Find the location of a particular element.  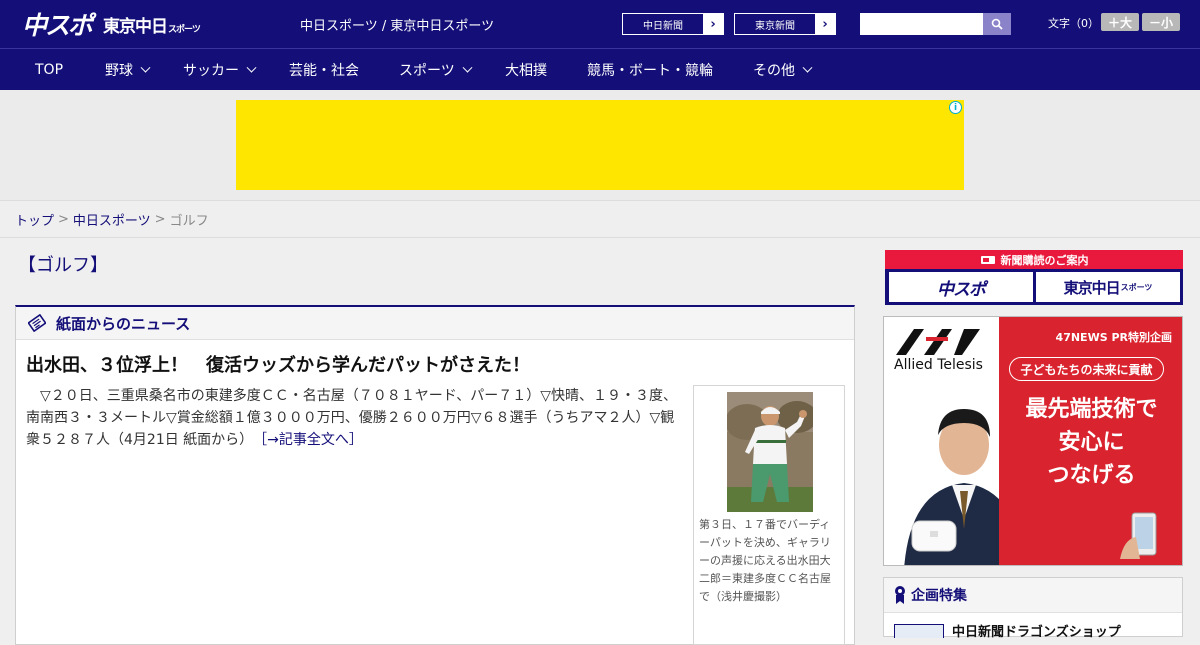

pr-line-1: 最先端技術で is located at coordinates (1091, 409).